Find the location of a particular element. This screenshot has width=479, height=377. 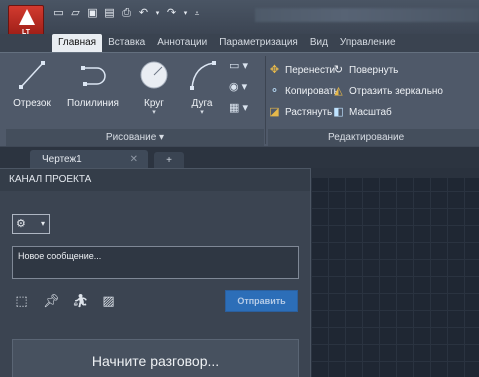

copy-tool: ⚬ Копировать is located at coordinates (303, 91).